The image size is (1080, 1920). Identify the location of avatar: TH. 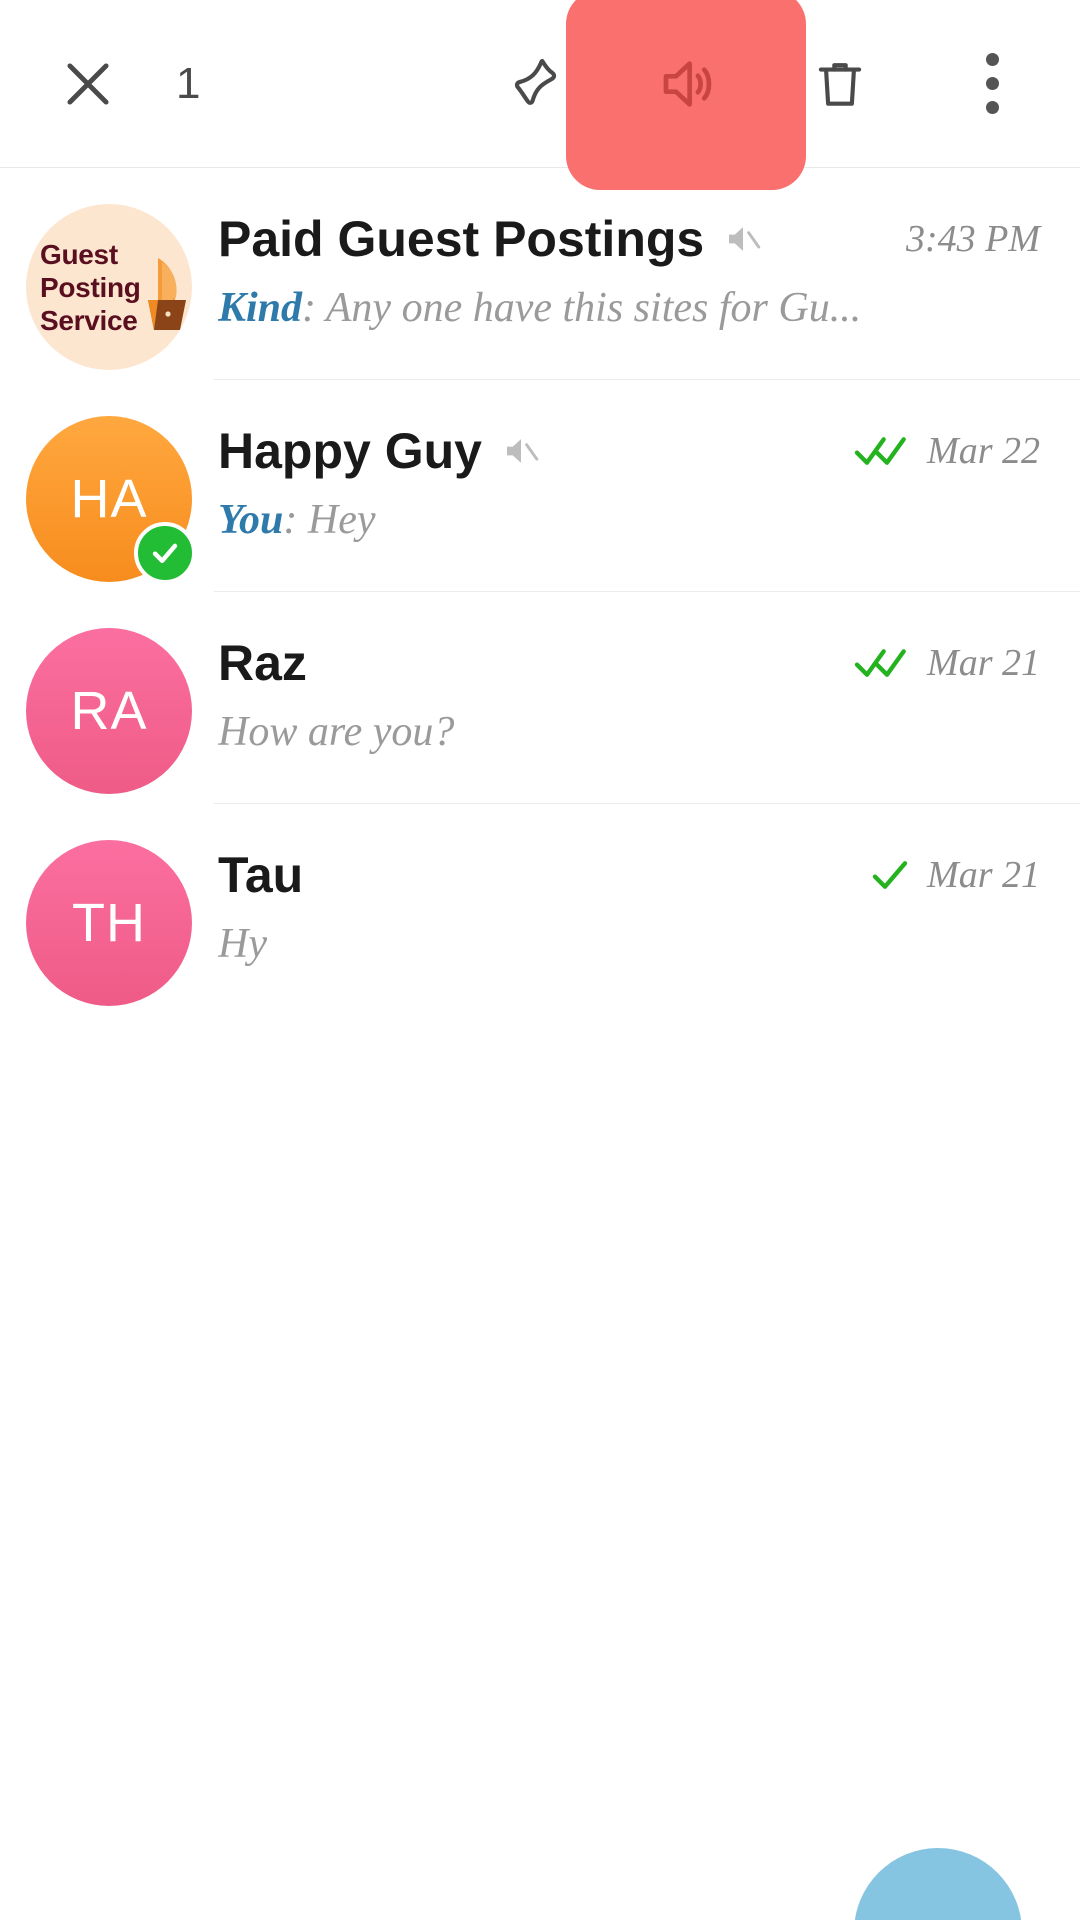
(109, 923).